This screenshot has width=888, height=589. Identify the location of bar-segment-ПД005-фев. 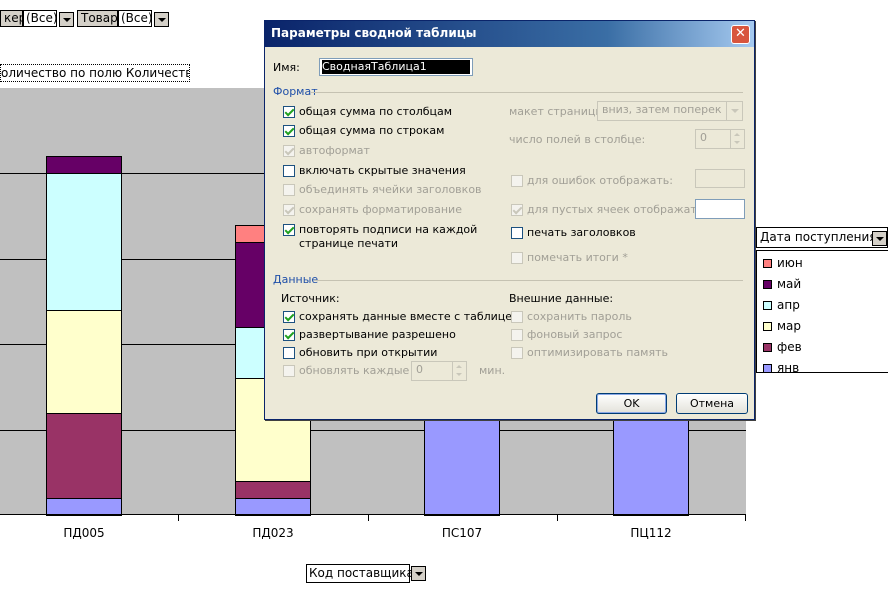
(84, 455).